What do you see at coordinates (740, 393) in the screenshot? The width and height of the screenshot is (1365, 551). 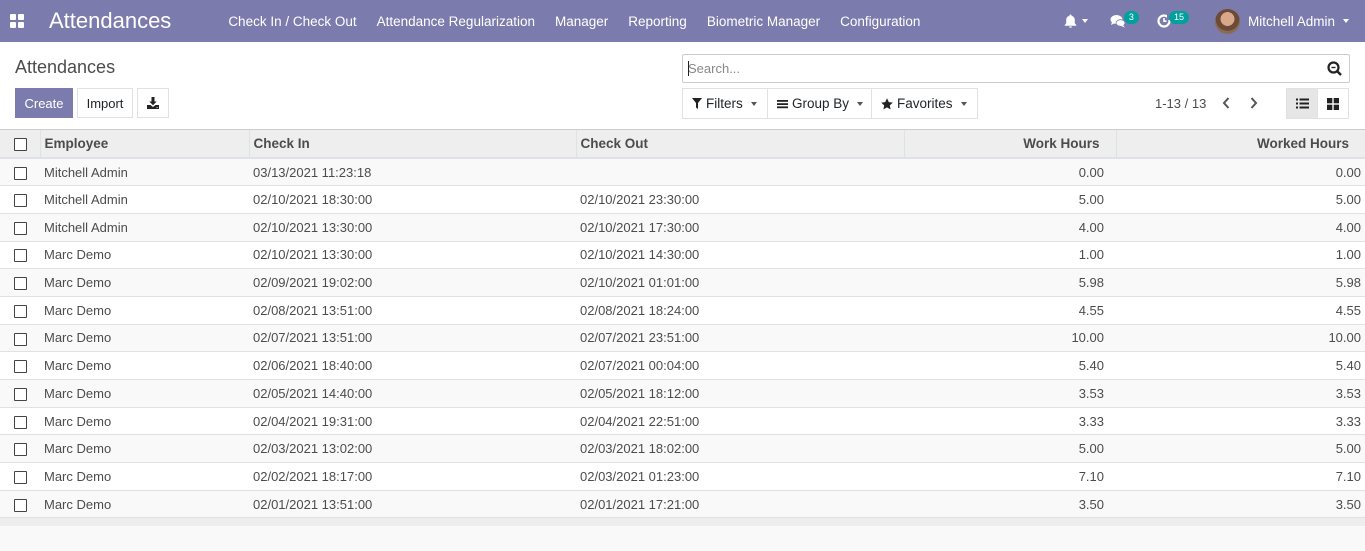 I see `cell-check-out: 02/05/2021 18:12:00` at bounding box center [740, 393].